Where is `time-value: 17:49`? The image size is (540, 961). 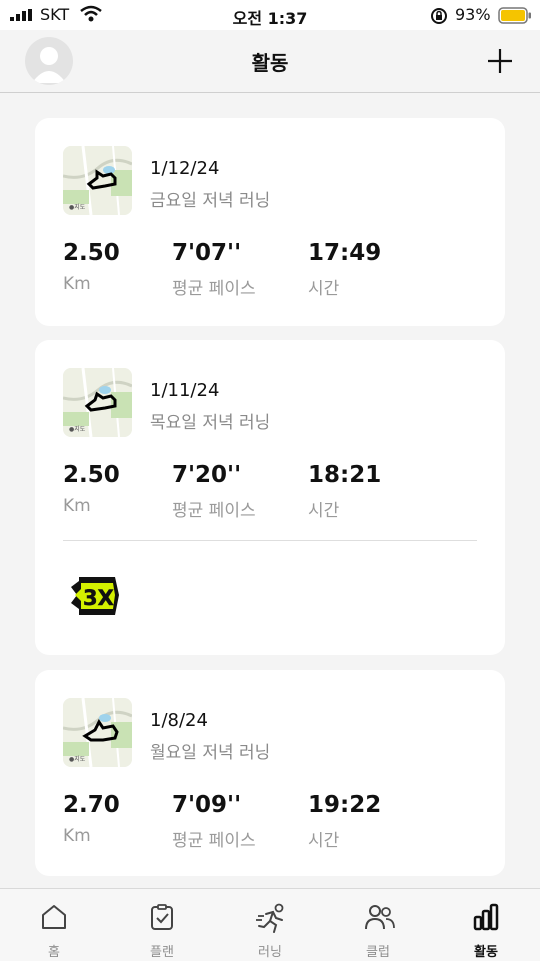 time-value: 17:49 is located at coordinates (345, 253).